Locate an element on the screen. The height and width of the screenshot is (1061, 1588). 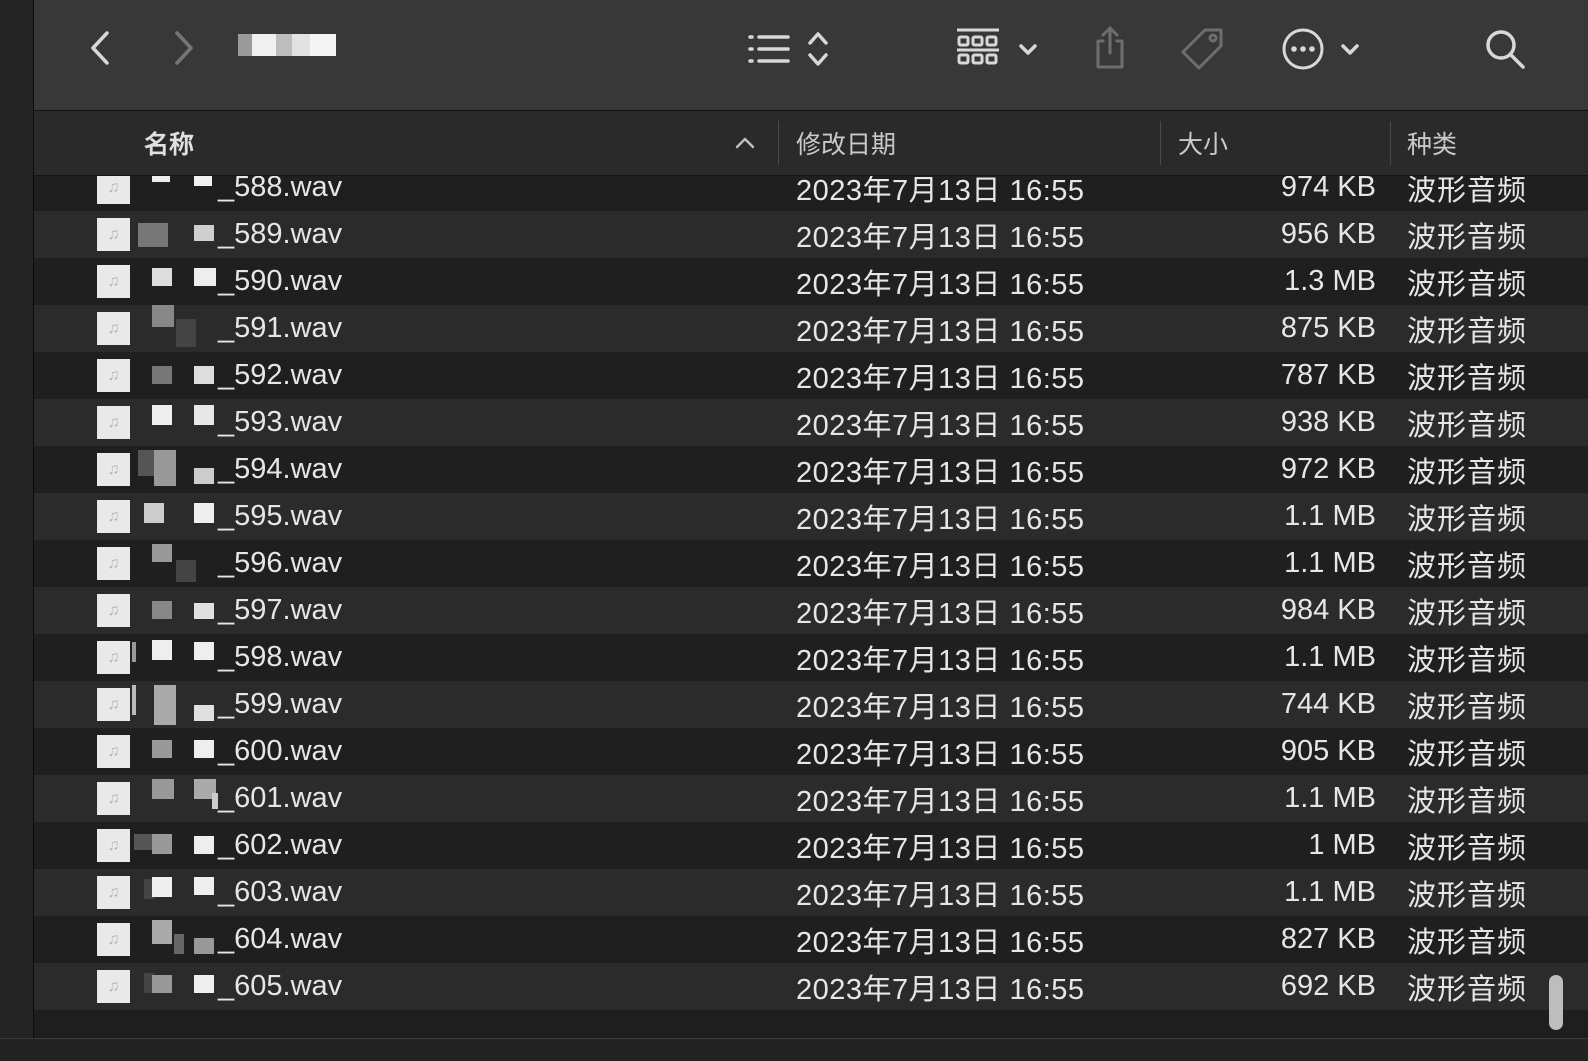
list-view-button is located at coordinates (769, 49).